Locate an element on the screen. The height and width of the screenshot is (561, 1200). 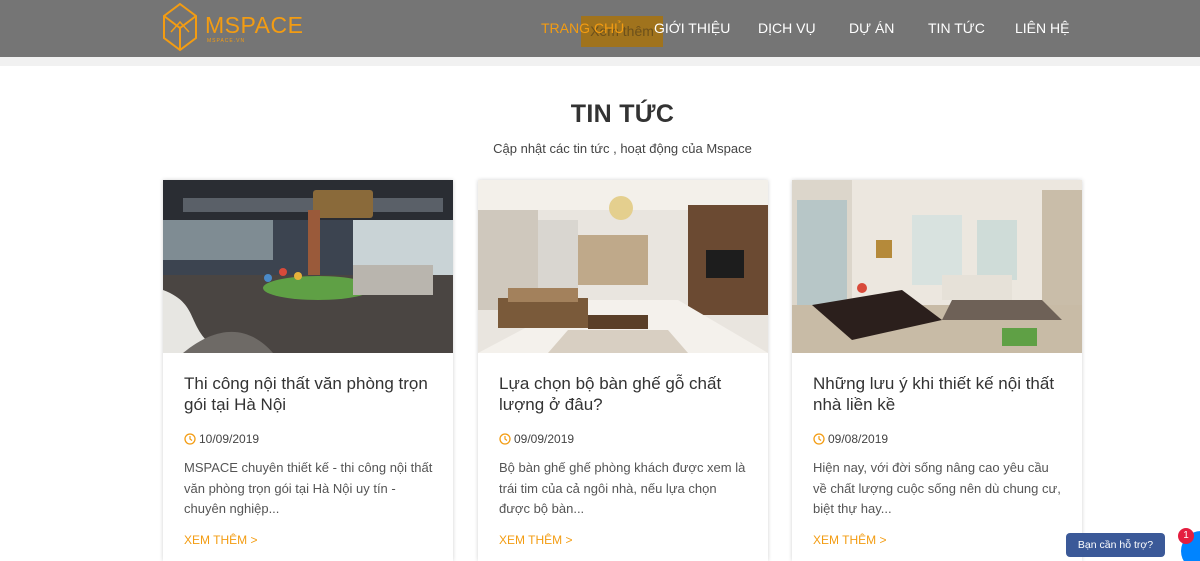
nav-item-dich-vu: DỊCH VỤ is located at coordinates (787, 28).